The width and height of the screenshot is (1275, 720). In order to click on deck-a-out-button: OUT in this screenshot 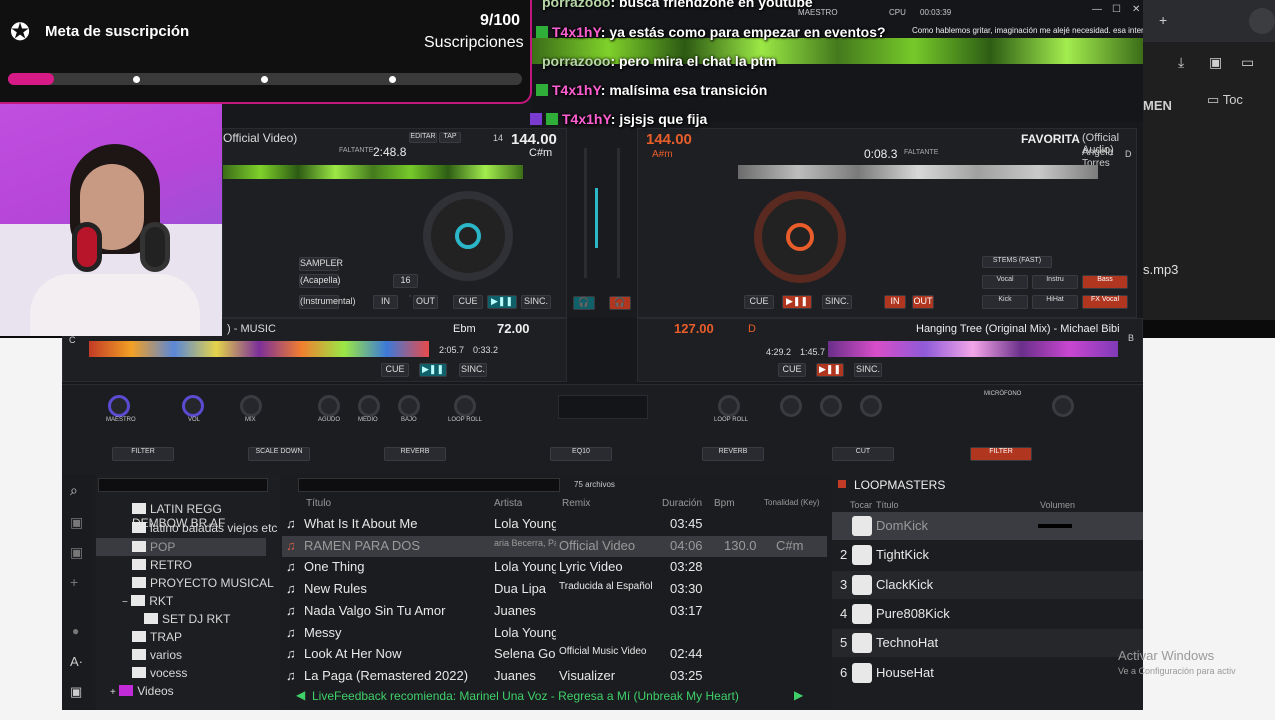, I will do `click(425, 302)`.